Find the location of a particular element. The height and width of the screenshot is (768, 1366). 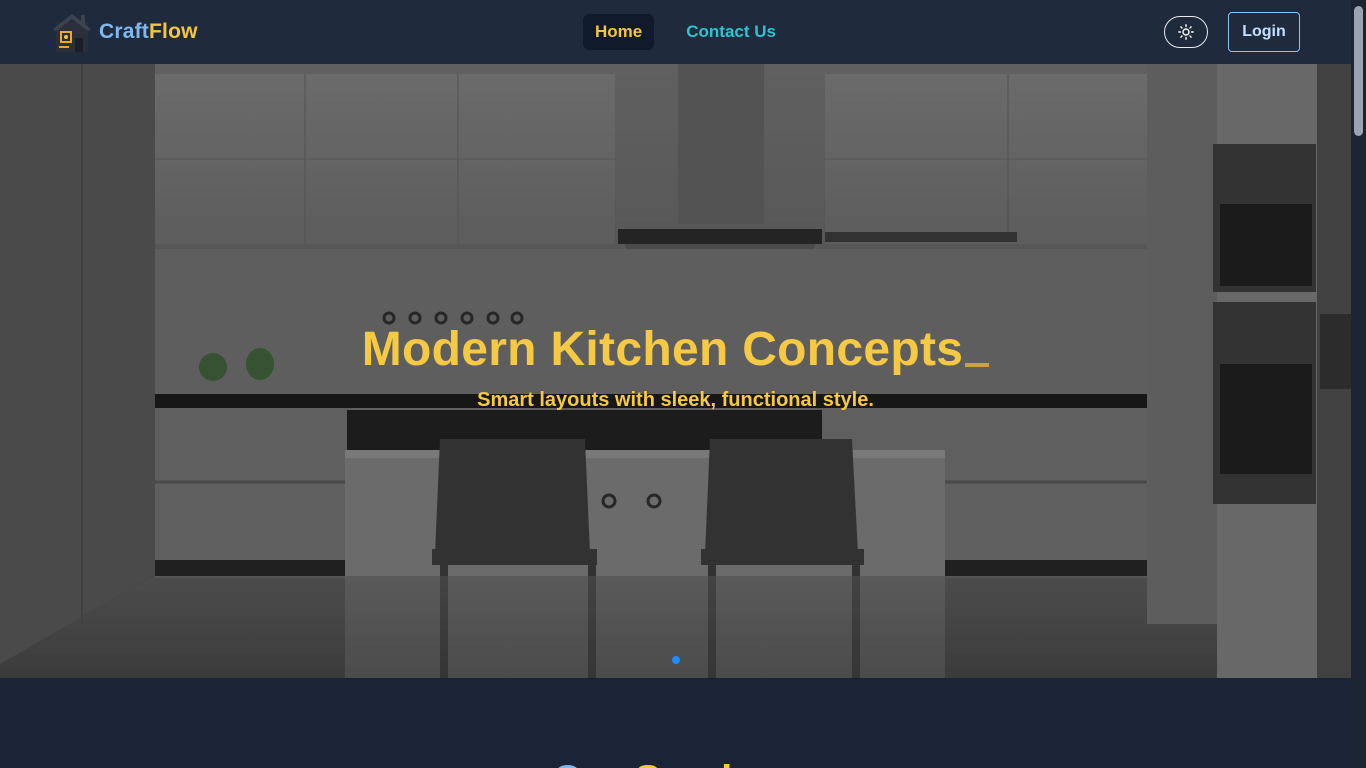

house-logo-icon is located at coordinates (72, 33).